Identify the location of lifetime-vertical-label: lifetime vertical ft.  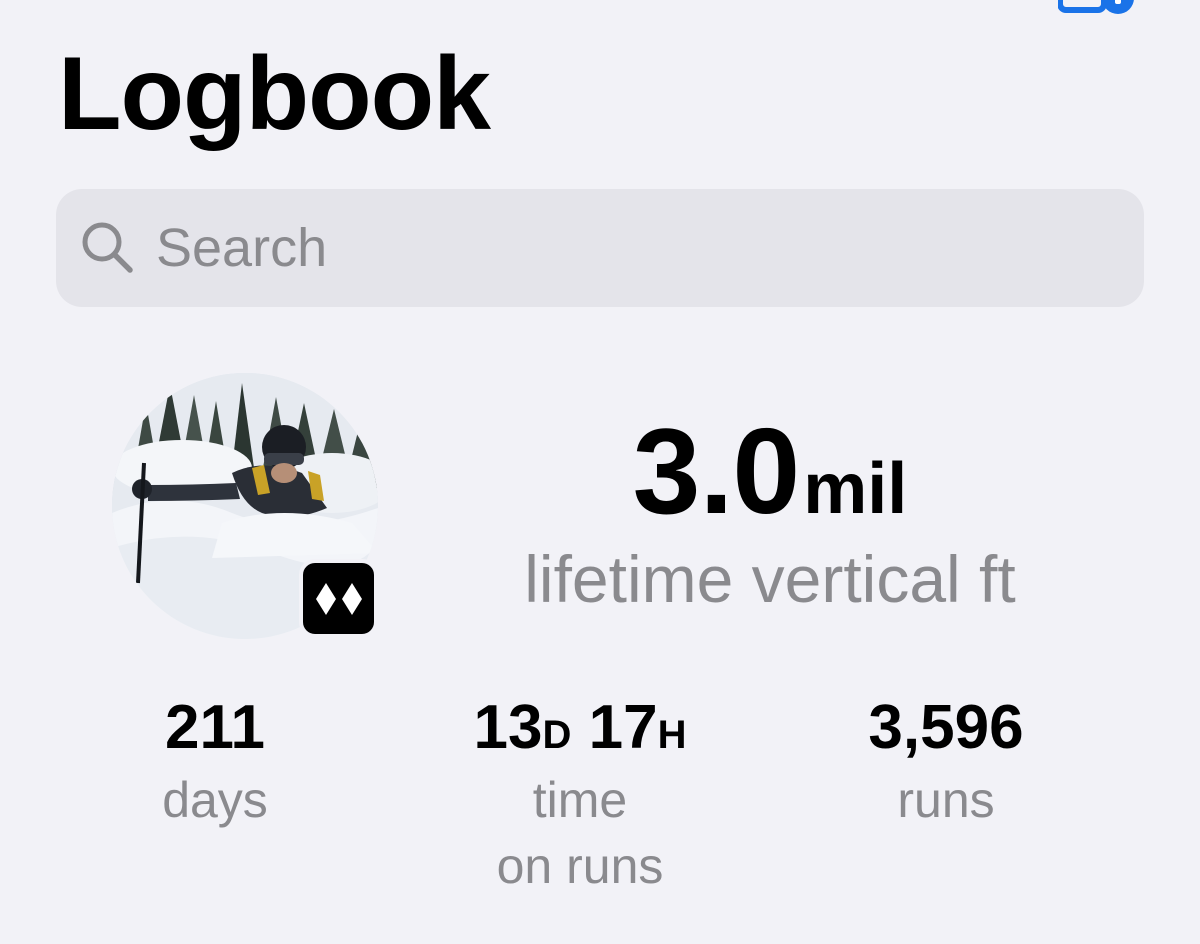
(770, 579).